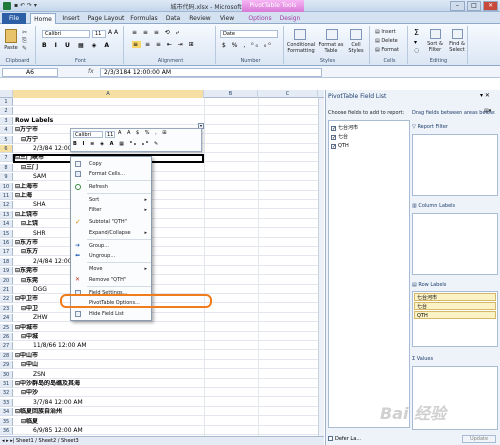  What do you see at coordinates (164, 44) in the screenshot?
I see `align-left-icons: ≡ ≡ ≡ ⇤ ⇥ ⊞` at bounding box center [164, 44].